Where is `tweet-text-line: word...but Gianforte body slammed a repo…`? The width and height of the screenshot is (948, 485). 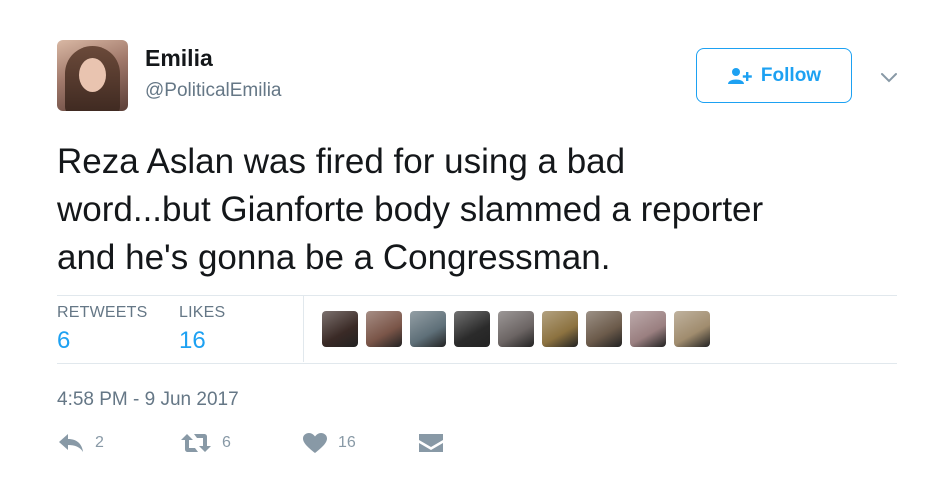 tweet-text-line: word...but Gianforte body slammed a repo… is located at coordinates (410, 209).